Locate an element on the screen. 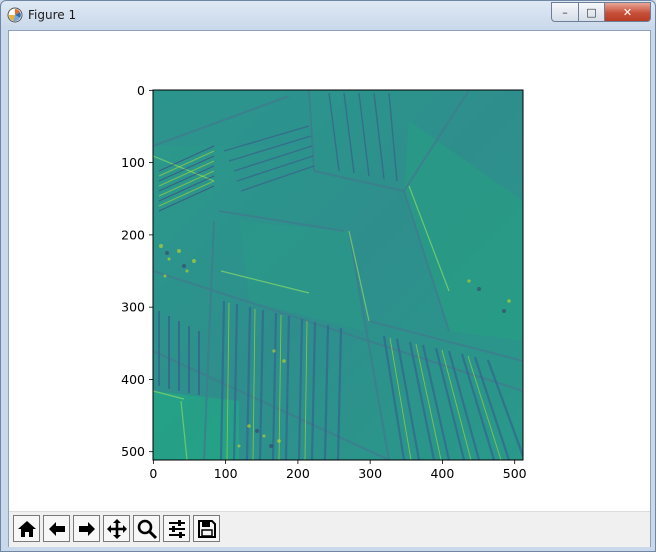  maximize-icon: □ is located at coordinates (591, 12).